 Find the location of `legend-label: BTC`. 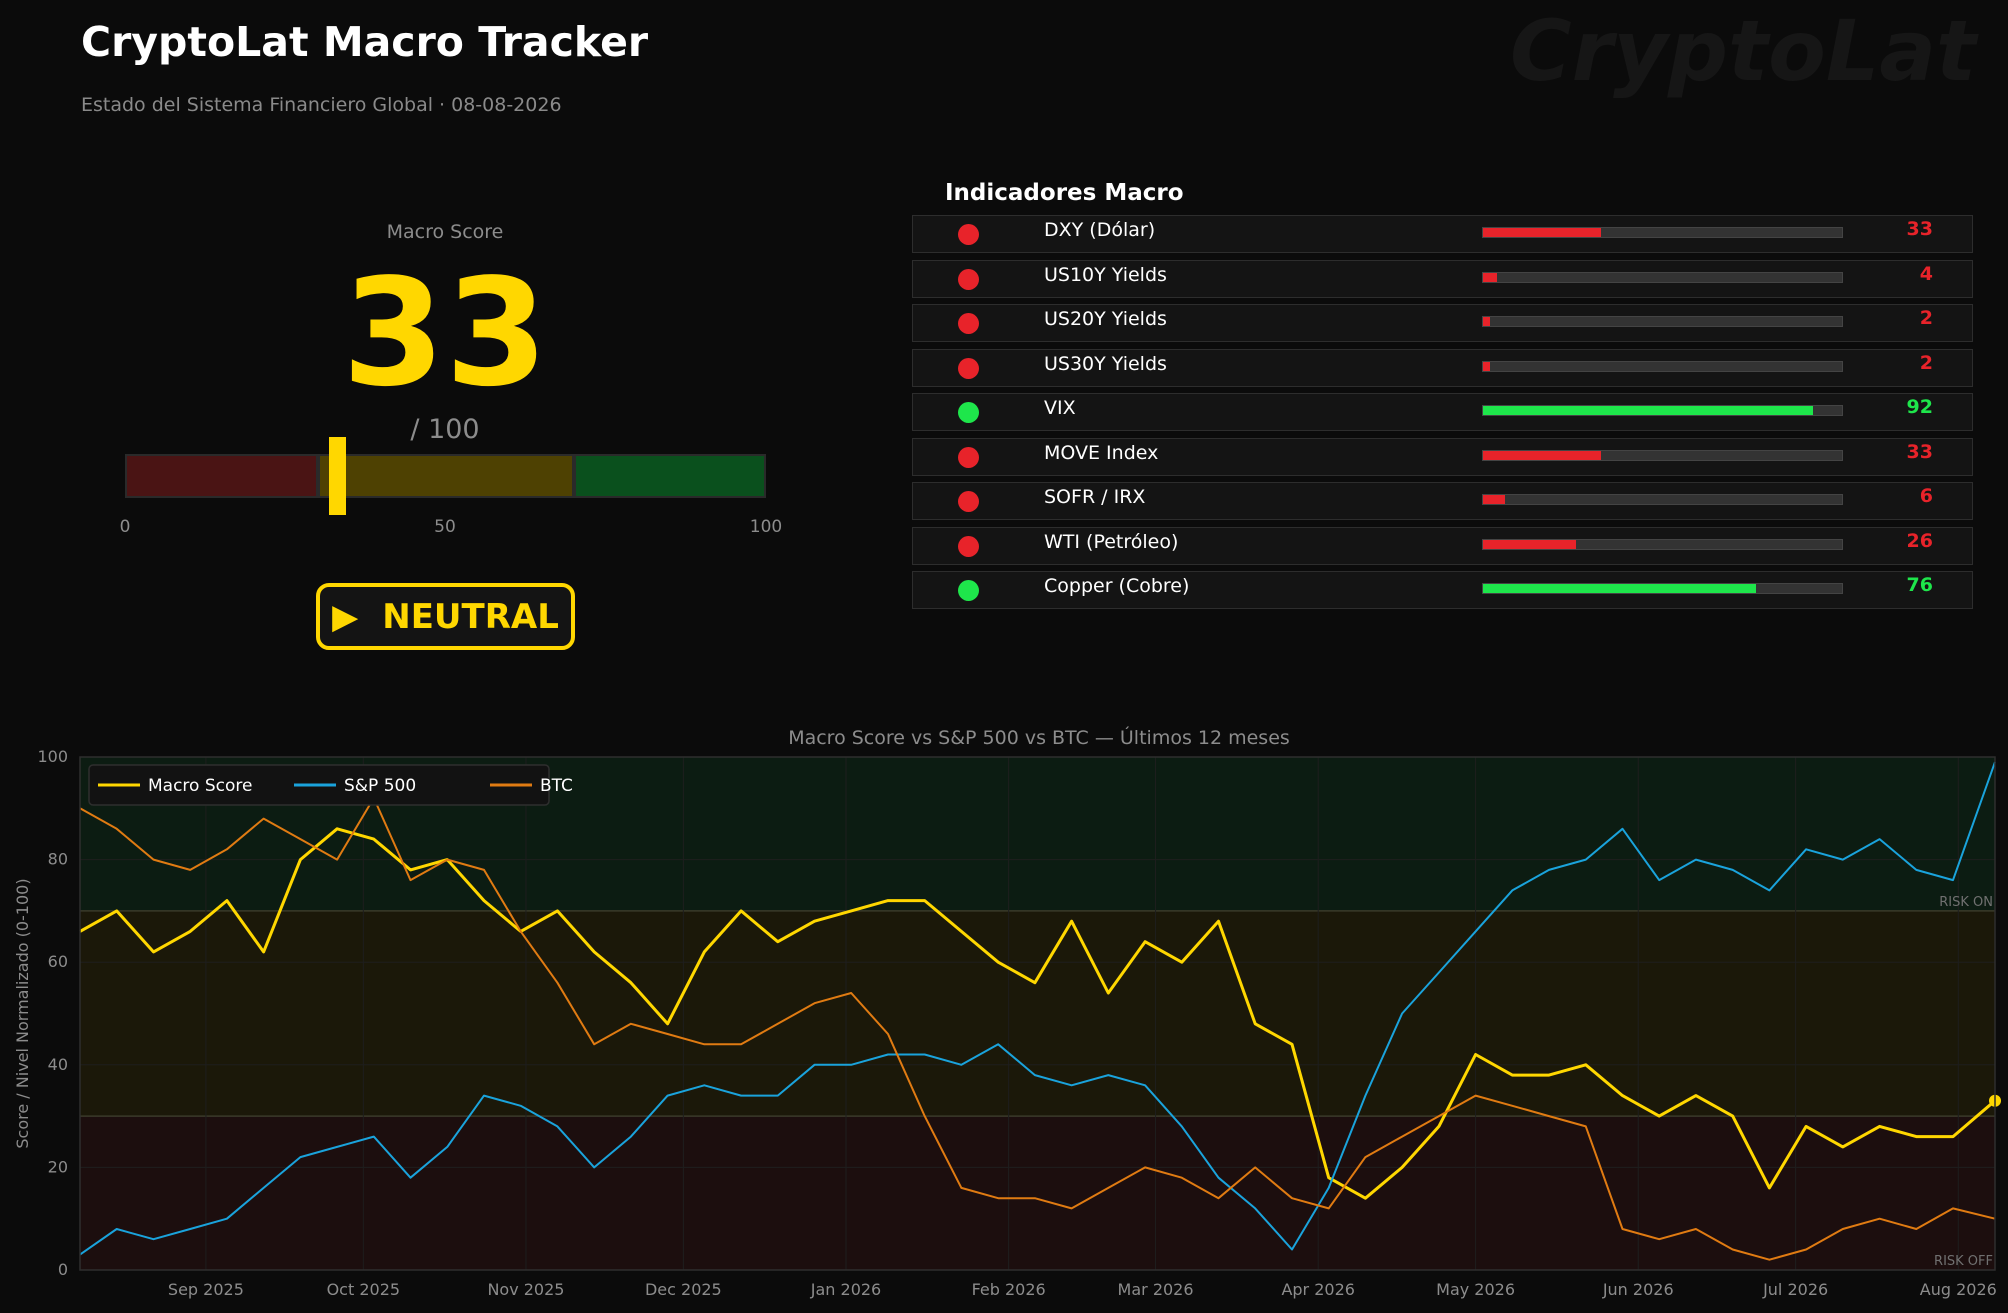

legend-label: BTC is located at coordinates (556, 786).